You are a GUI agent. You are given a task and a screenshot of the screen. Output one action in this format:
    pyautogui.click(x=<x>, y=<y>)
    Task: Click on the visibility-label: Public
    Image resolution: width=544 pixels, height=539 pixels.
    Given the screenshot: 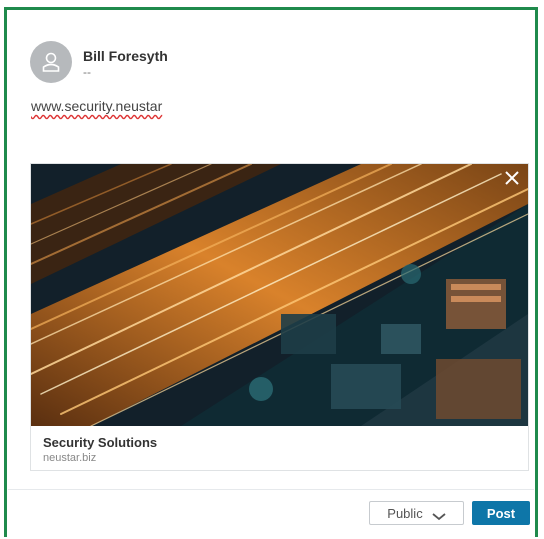 What is the action you would take?
    pyautogui.click(x=405, y=513)
    